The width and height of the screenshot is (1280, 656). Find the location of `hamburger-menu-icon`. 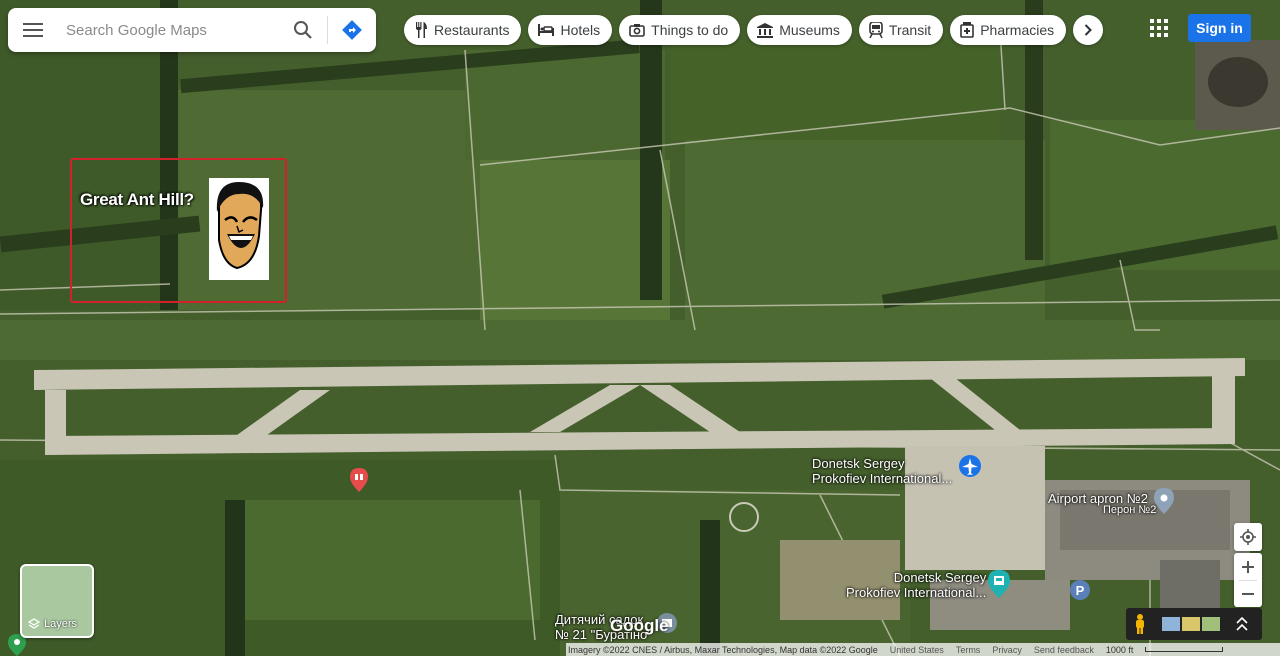

hamburger-menu-icon is located at coordinates (33, 30).